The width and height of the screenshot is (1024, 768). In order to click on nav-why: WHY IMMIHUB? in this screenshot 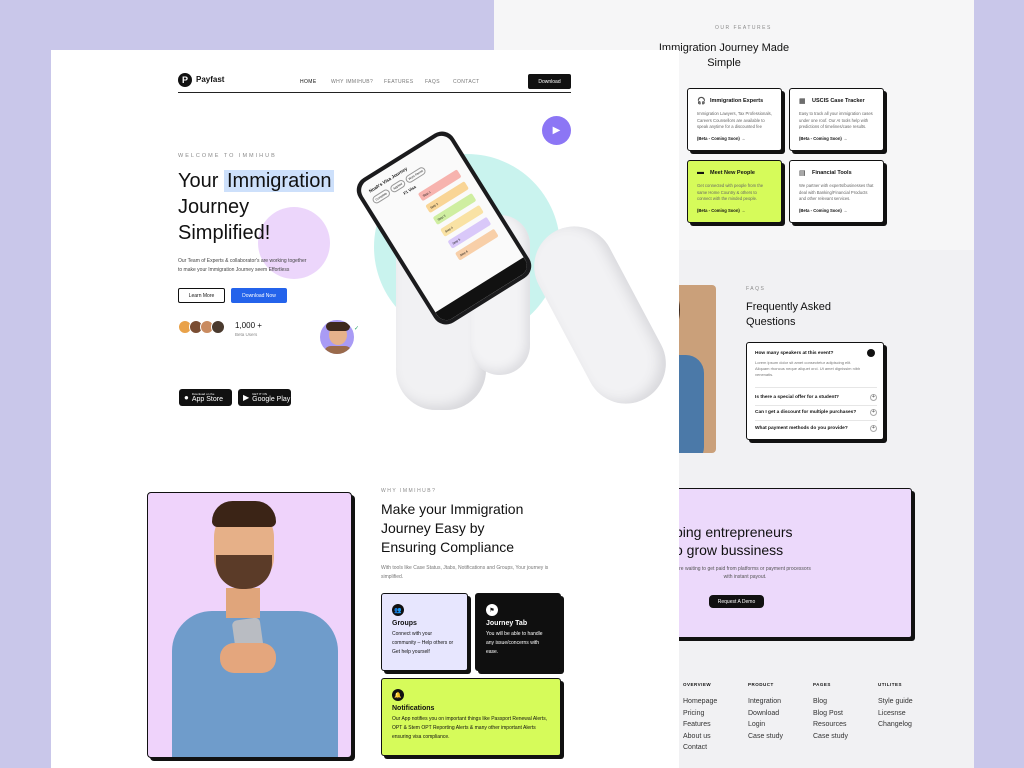, I will do `click(352, 82)`.